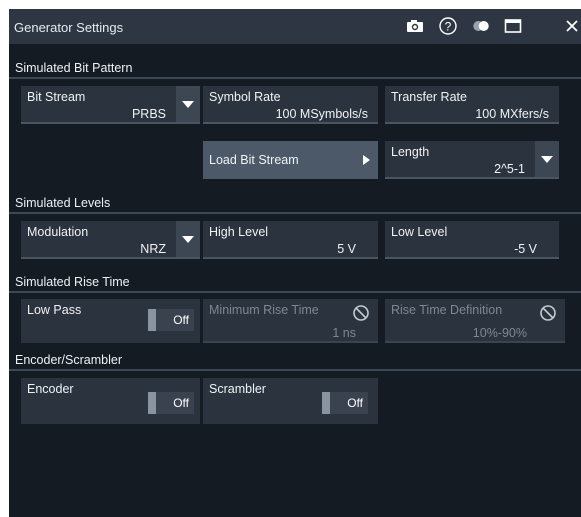 This screenshot has width=581, height=517. What do you see at coordinates (366, 160) in the screenshot?
I see `arrow-right-icon` at bounding box center [366, 160].